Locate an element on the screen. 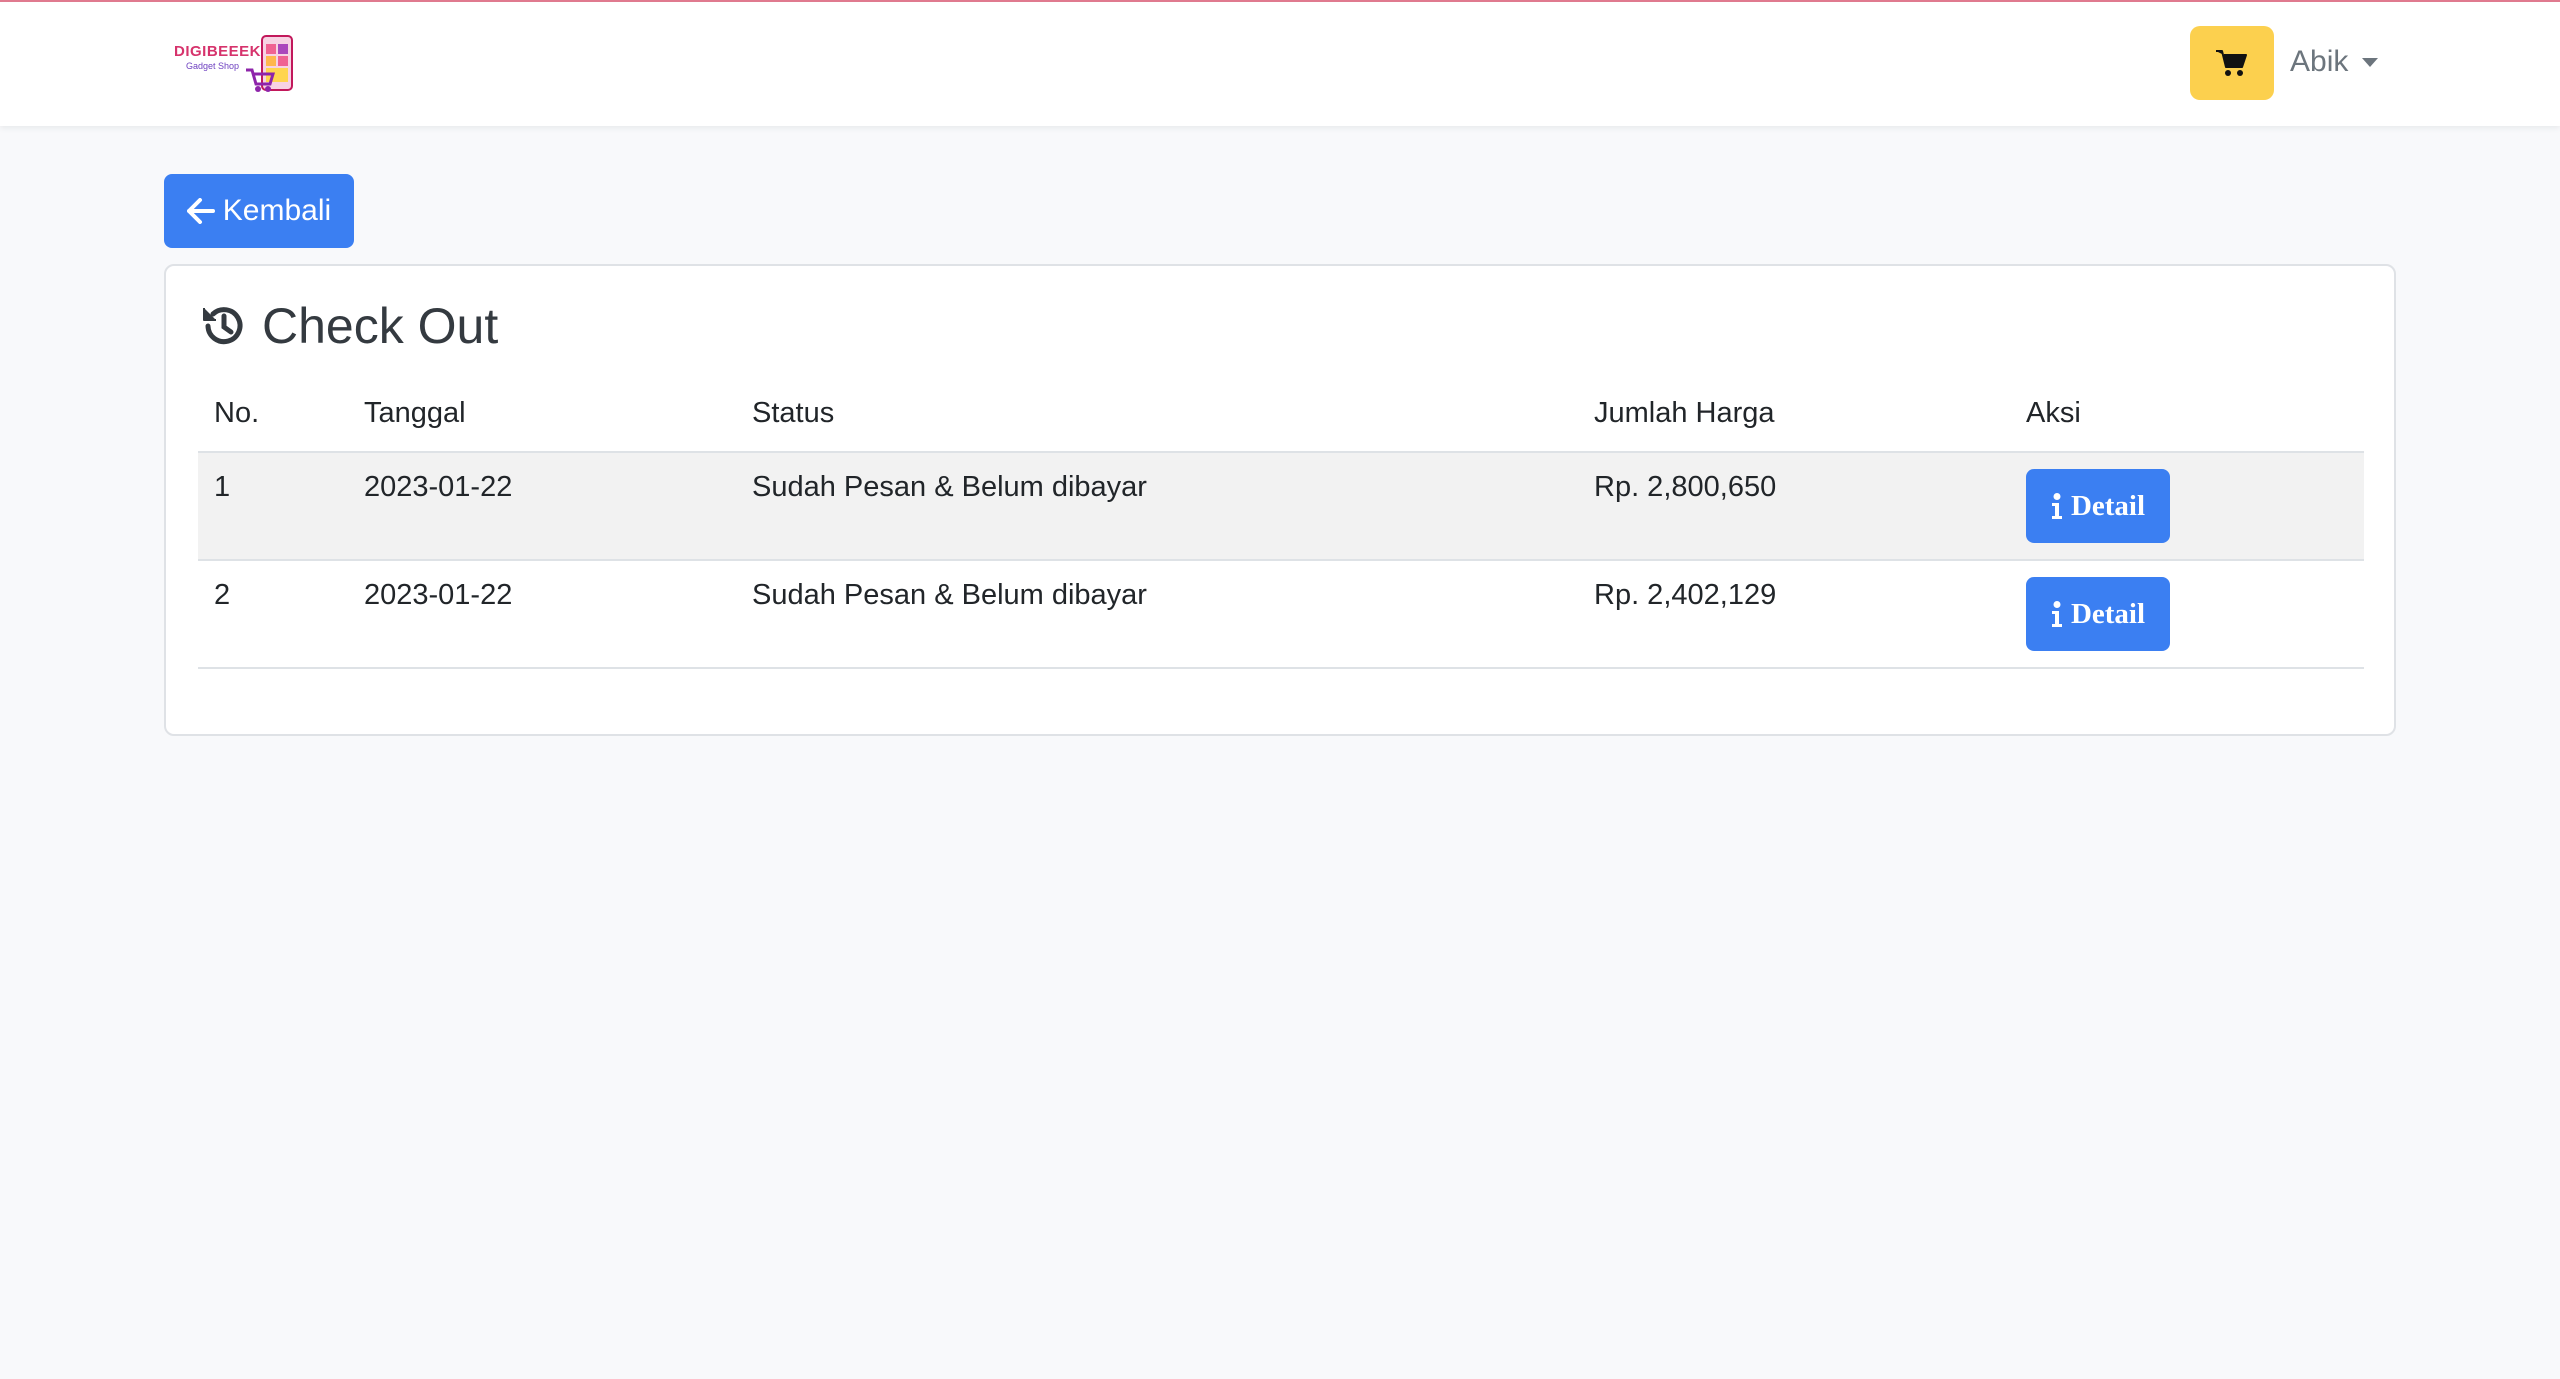 The height and width of the screenshot is (1379, 2560). arrow-left-icon is located at coordinates (200, 211).